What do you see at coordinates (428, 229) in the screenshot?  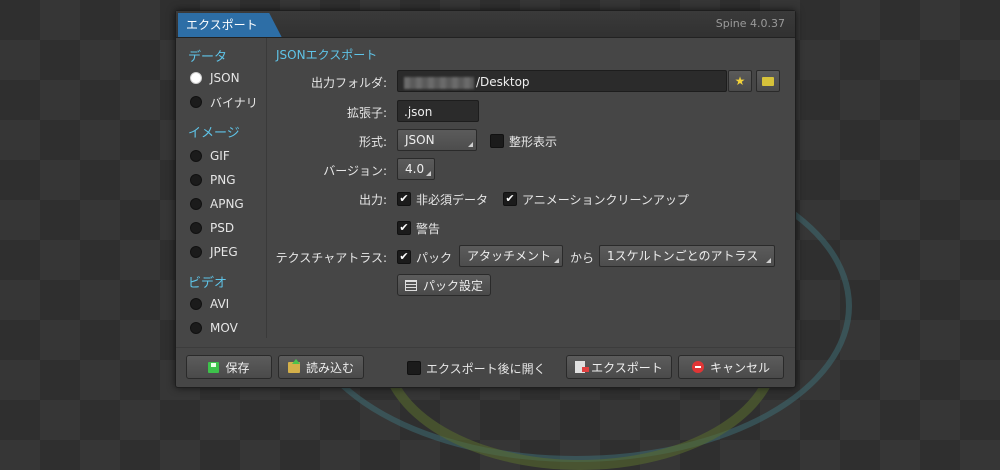 I see `warnings-label: 警告` at bounding box center [428, 229].